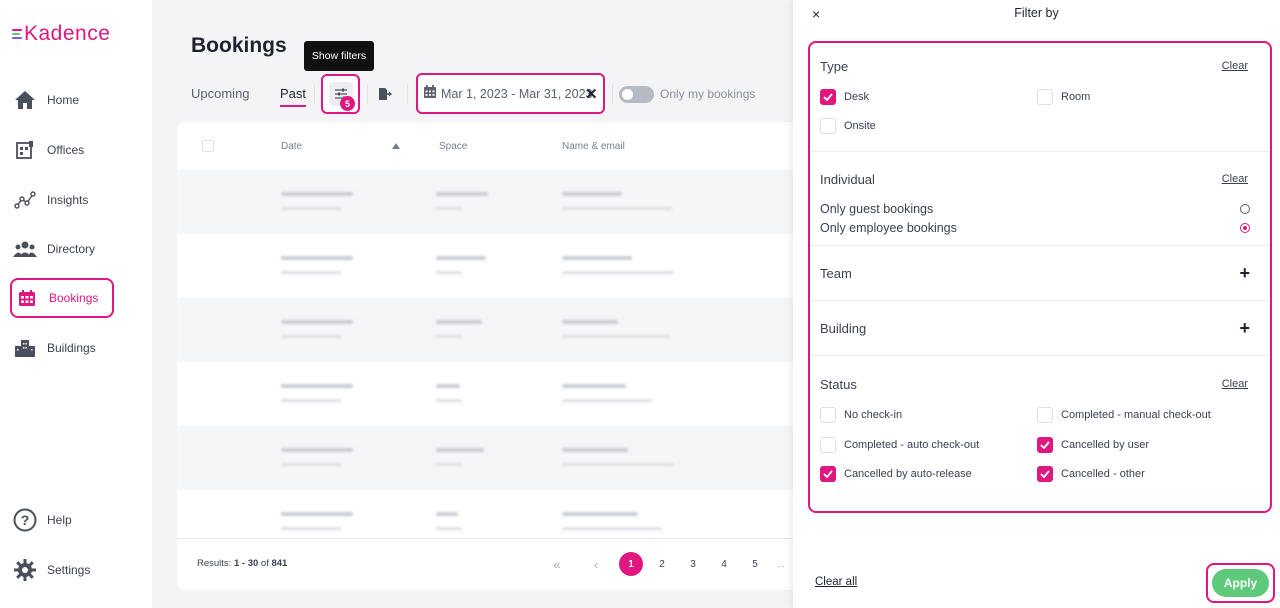  What do you see at coordinates (834, 66) in the screenshot?
I see `type-section-title: Type` at bounding box center [834, 66].